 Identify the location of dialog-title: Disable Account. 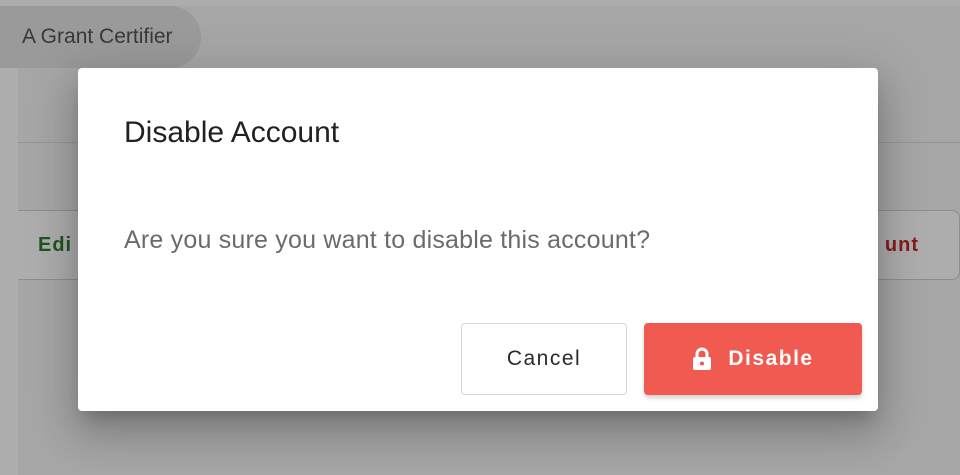
(232, 132).